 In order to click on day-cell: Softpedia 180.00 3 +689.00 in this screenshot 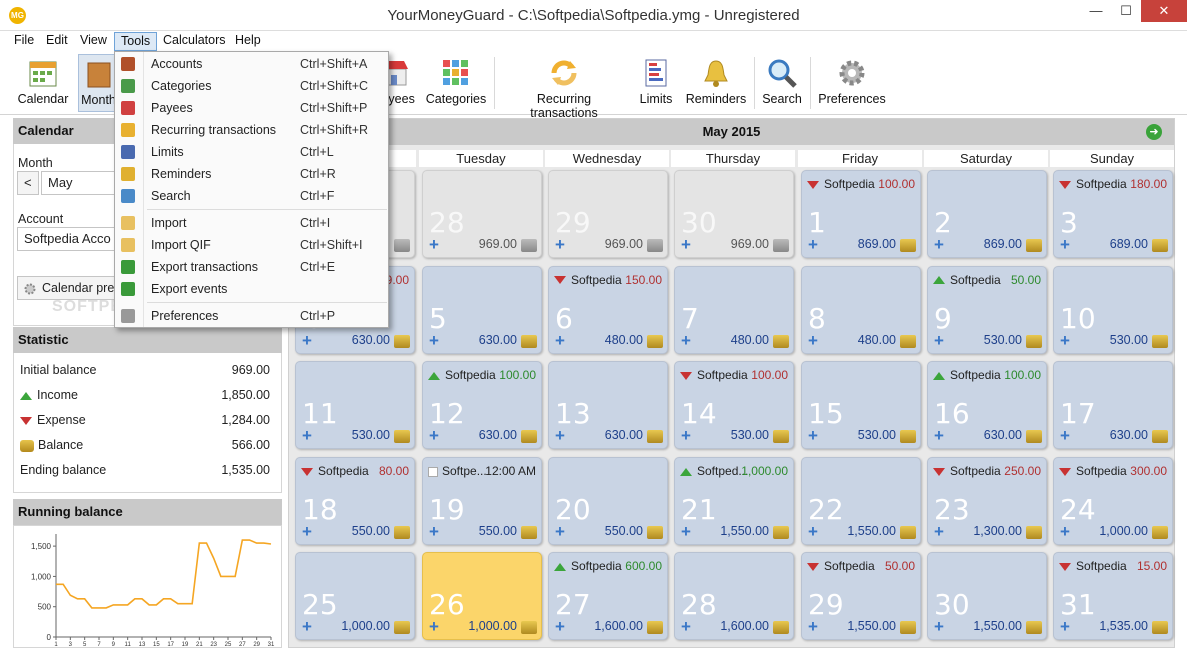, I will do `click(1113, 214)`.